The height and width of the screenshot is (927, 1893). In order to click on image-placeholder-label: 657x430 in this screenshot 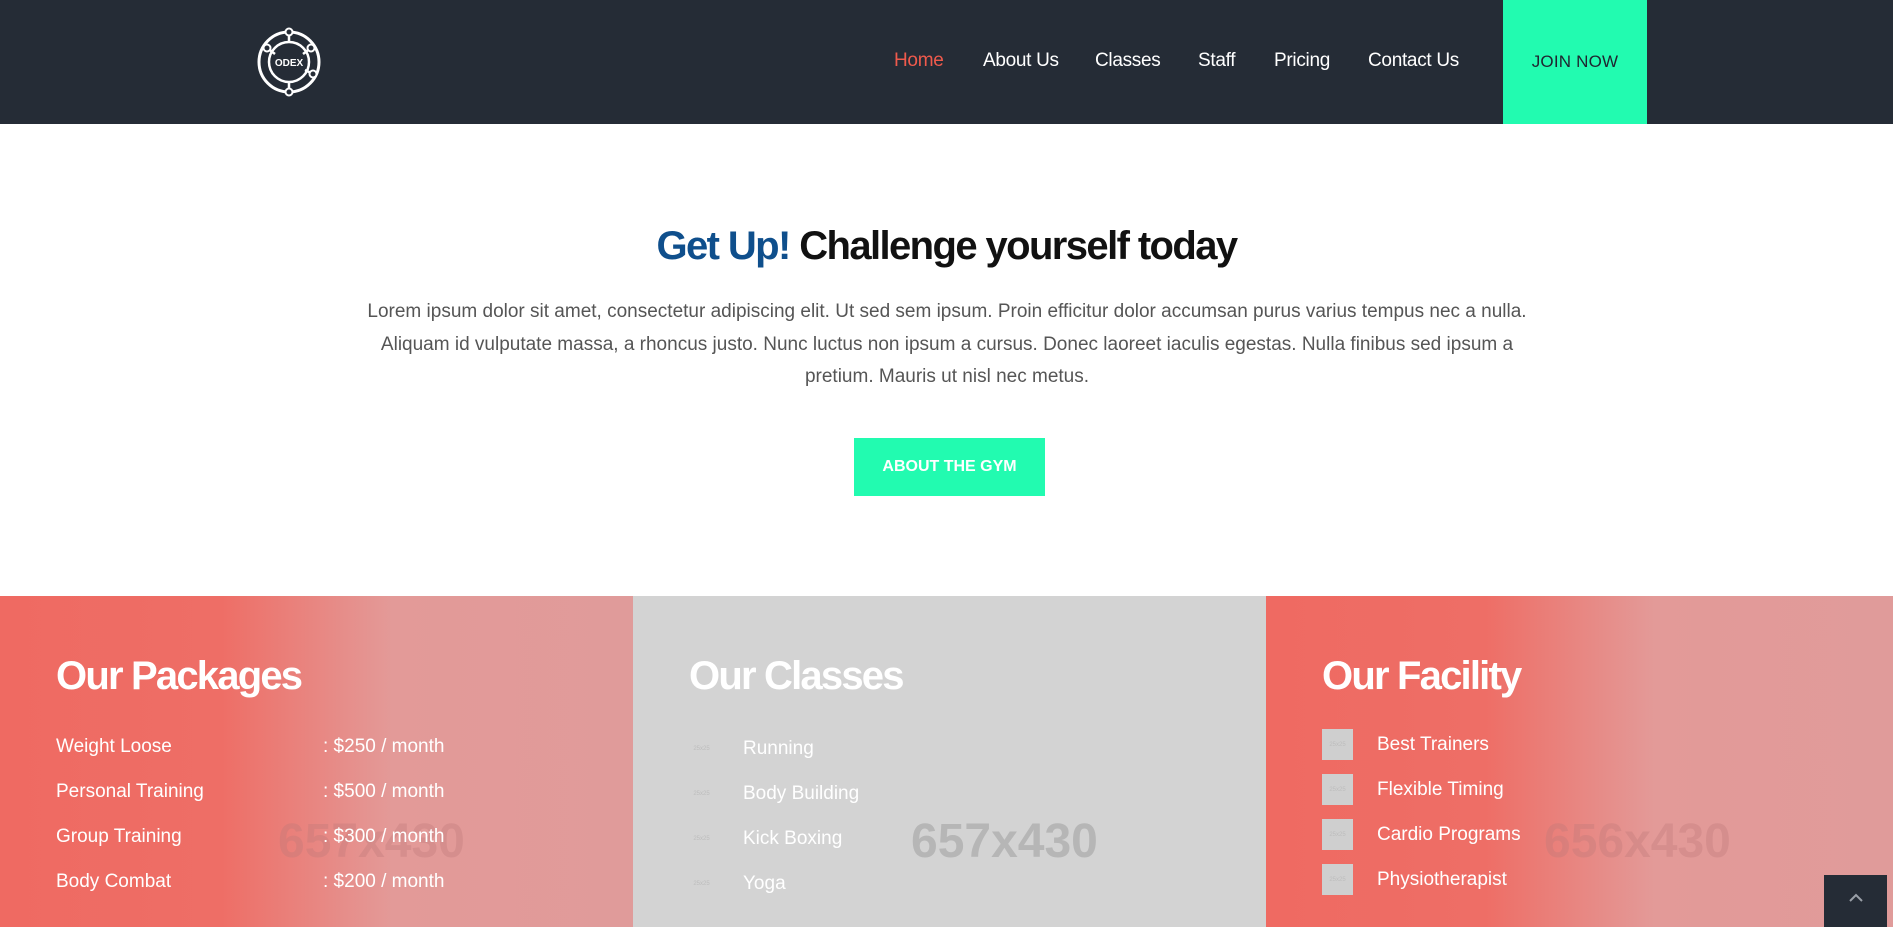, I will do `click(1004, 841)`.